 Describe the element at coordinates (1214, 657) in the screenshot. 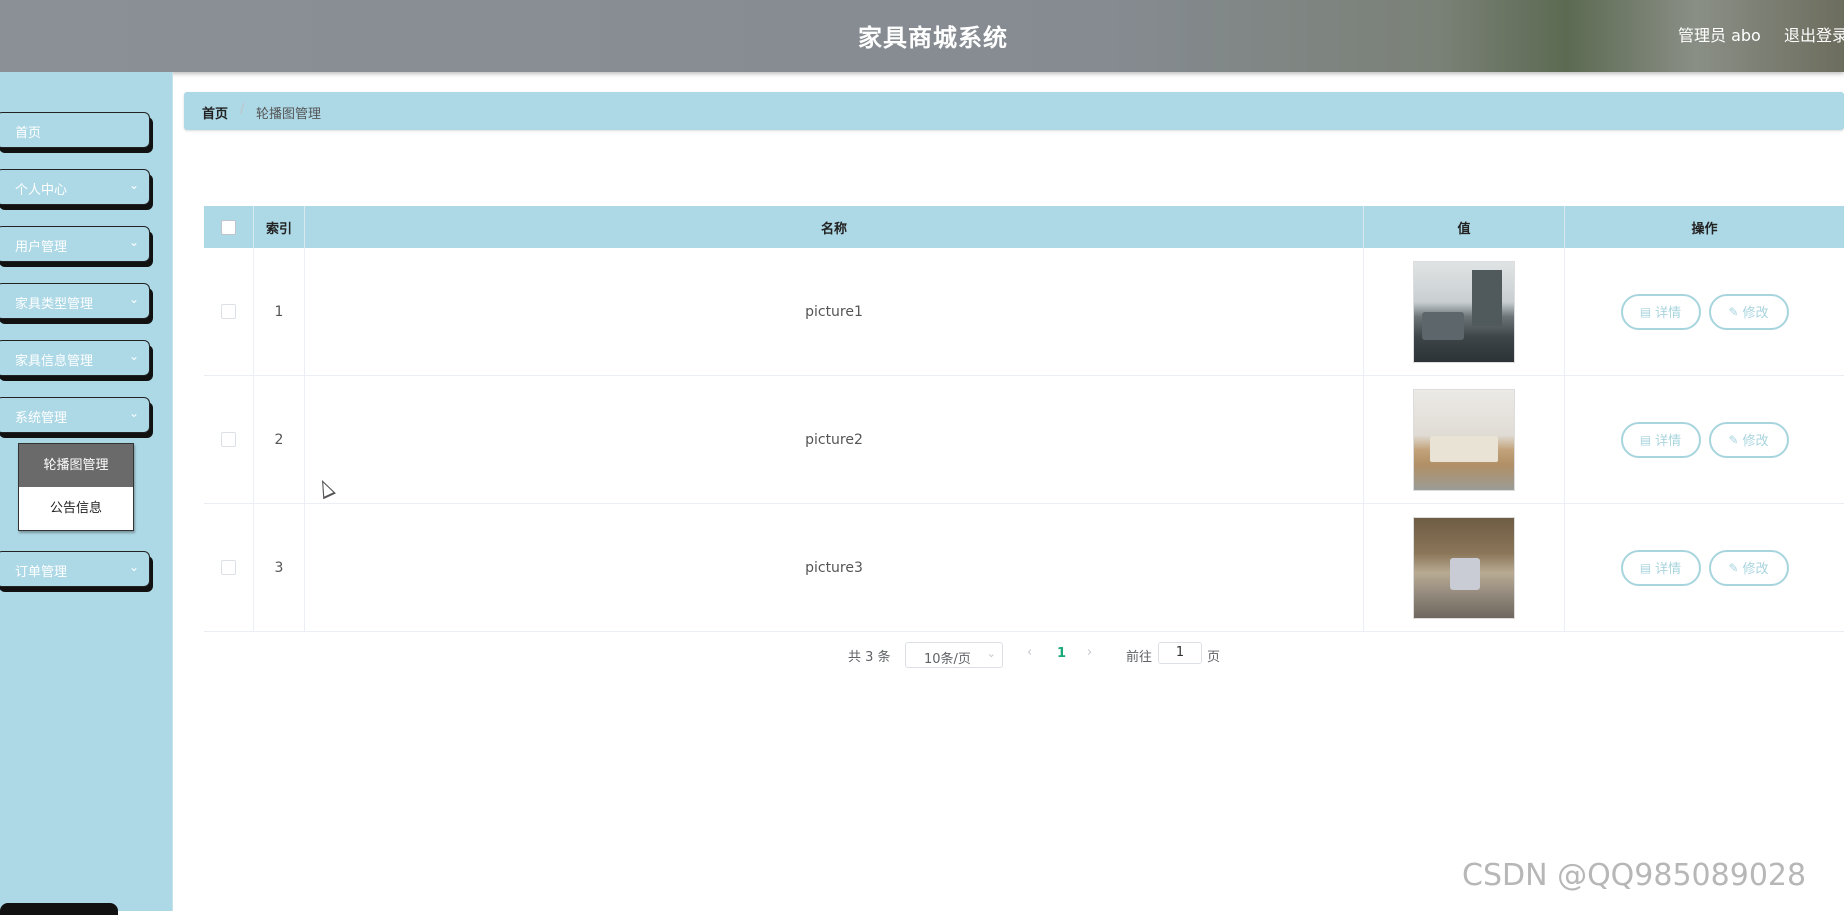

I see `goto-page-suffix: 页` at that location.